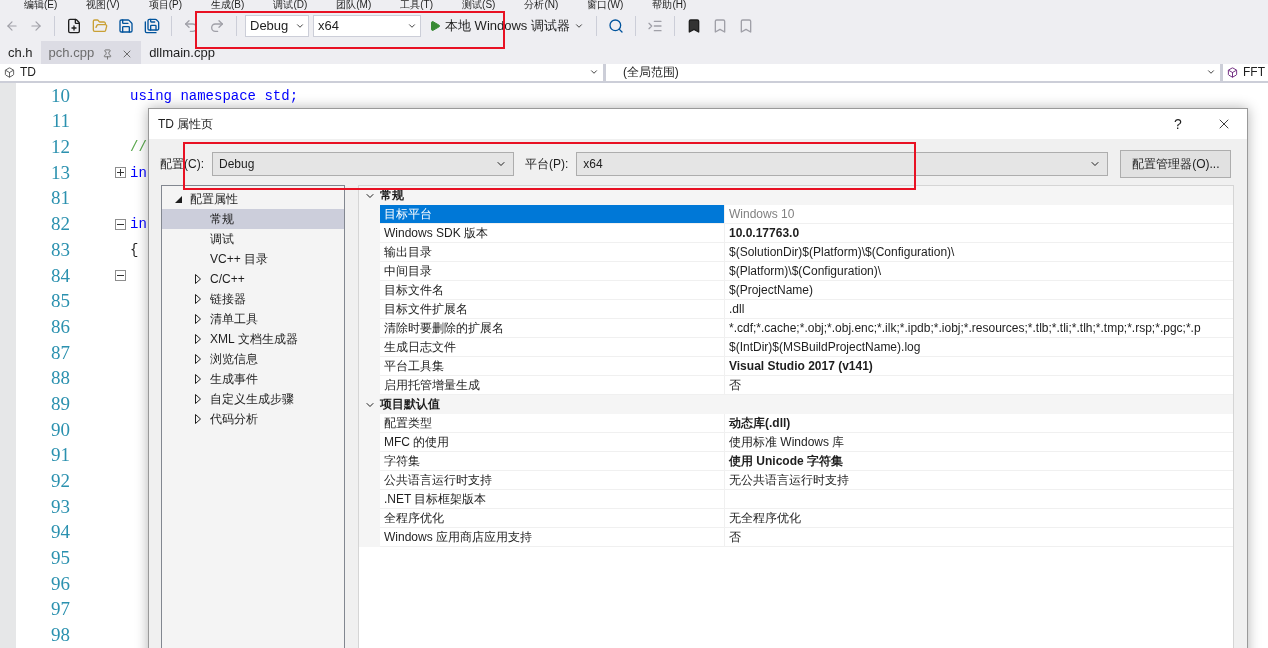 This screenshot has width=1268, height=648. I want to click on menu-item: 测试(S), so click(479, 5).